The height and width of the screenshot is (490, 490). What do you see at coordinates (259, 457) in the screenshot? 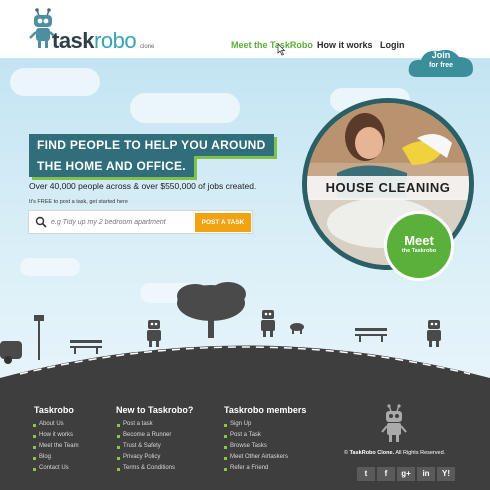
I see `footer-link-meet-airtaskers: Meet Other Airtaskers` at bounding box center [259, 457].